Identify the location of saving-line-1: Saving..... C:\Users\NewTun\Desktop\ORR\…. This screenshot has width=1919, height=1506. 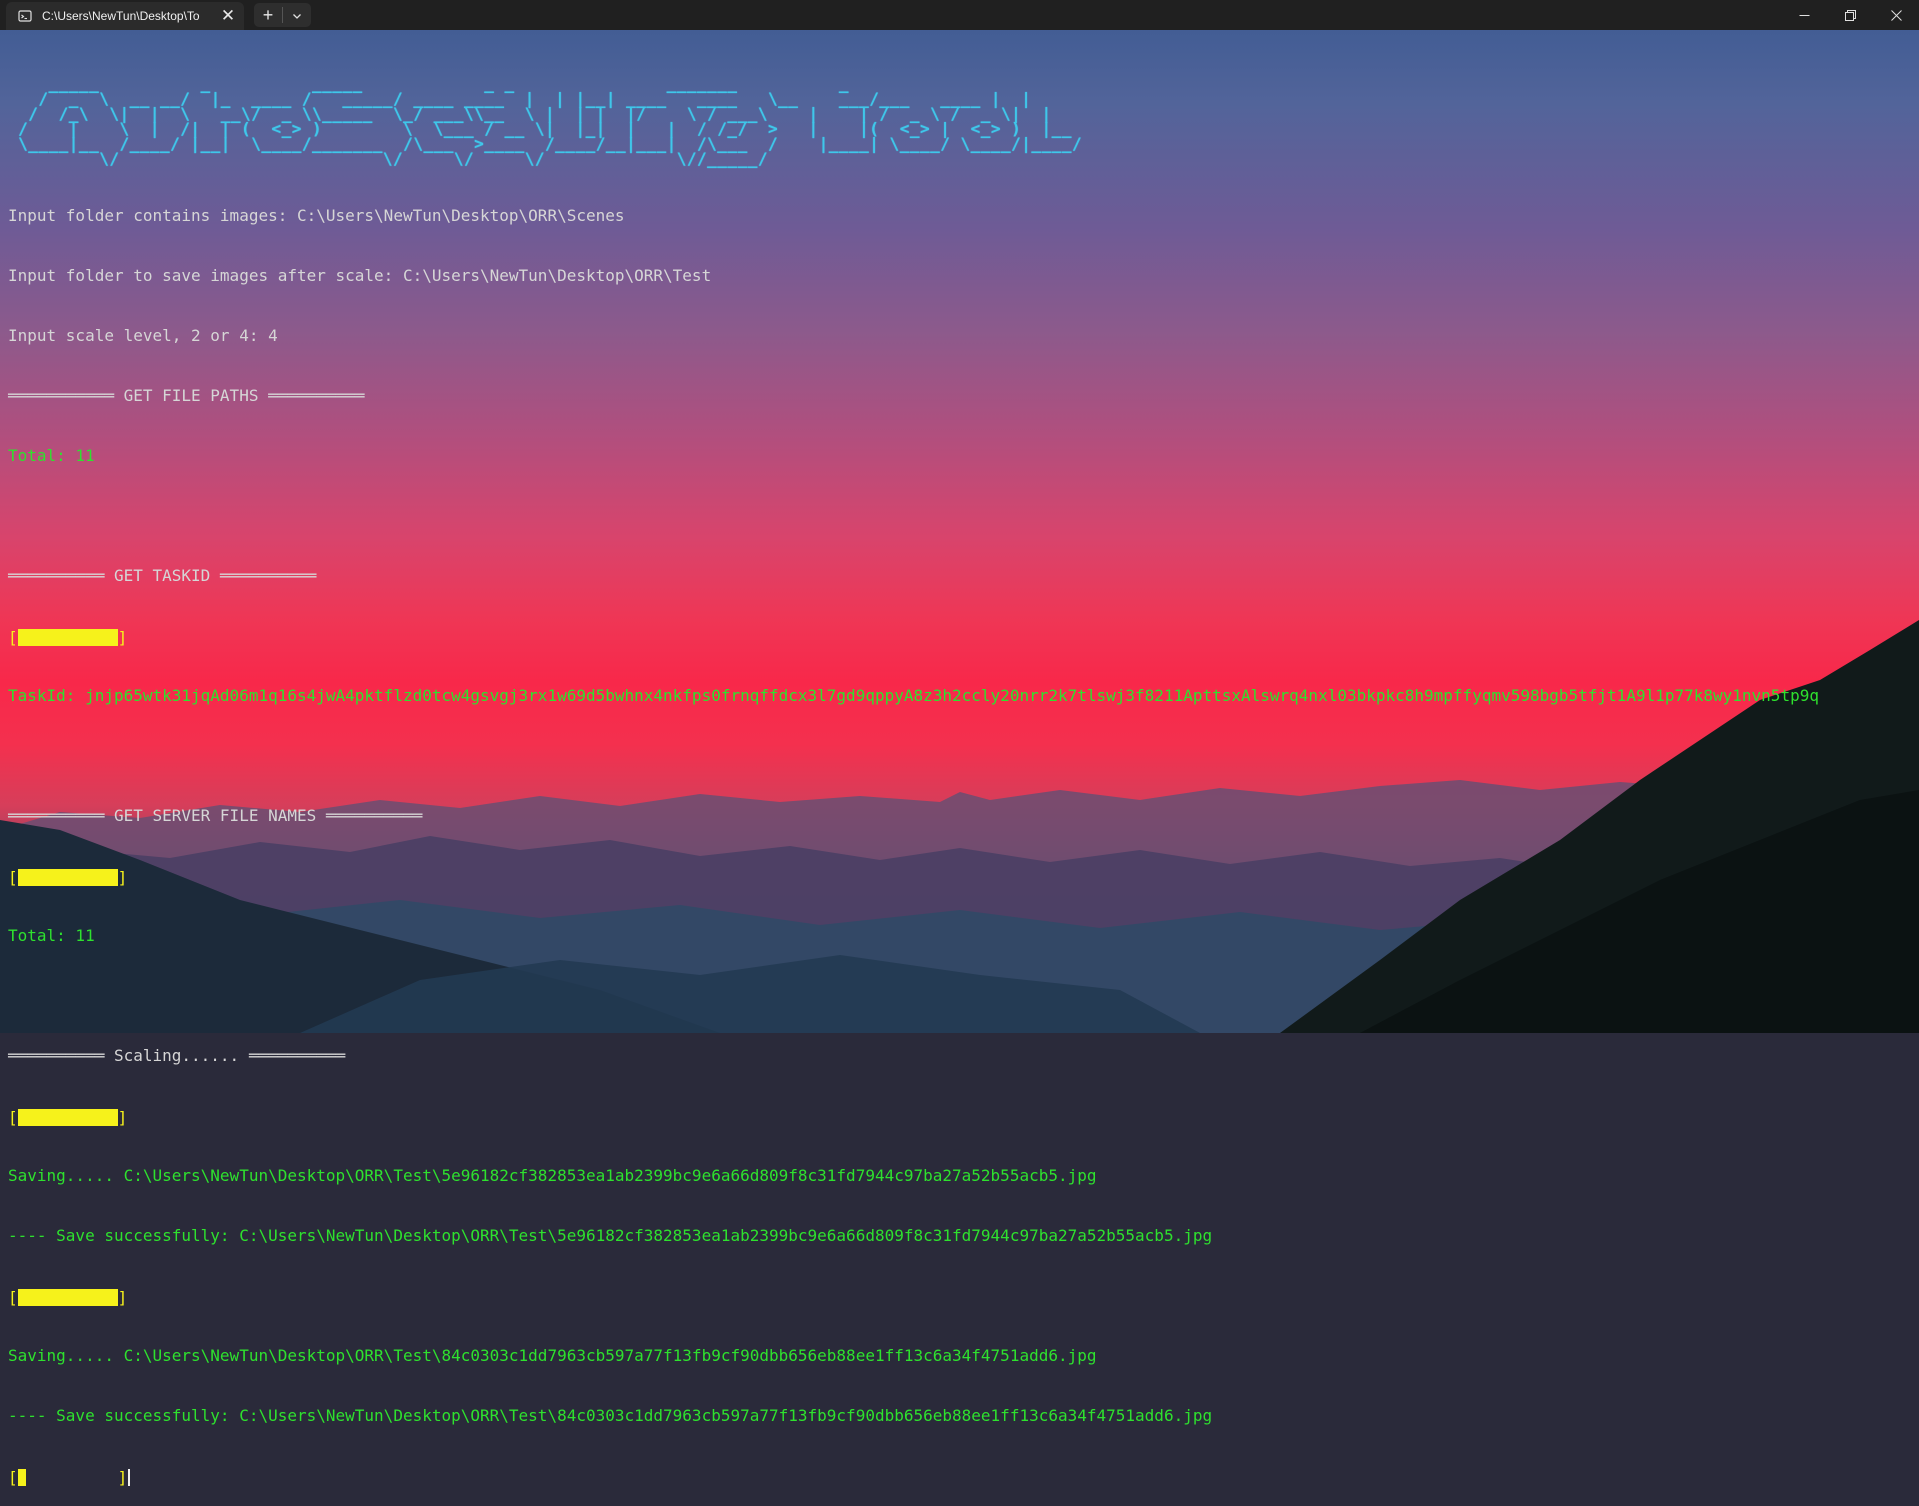
(552, 1175).